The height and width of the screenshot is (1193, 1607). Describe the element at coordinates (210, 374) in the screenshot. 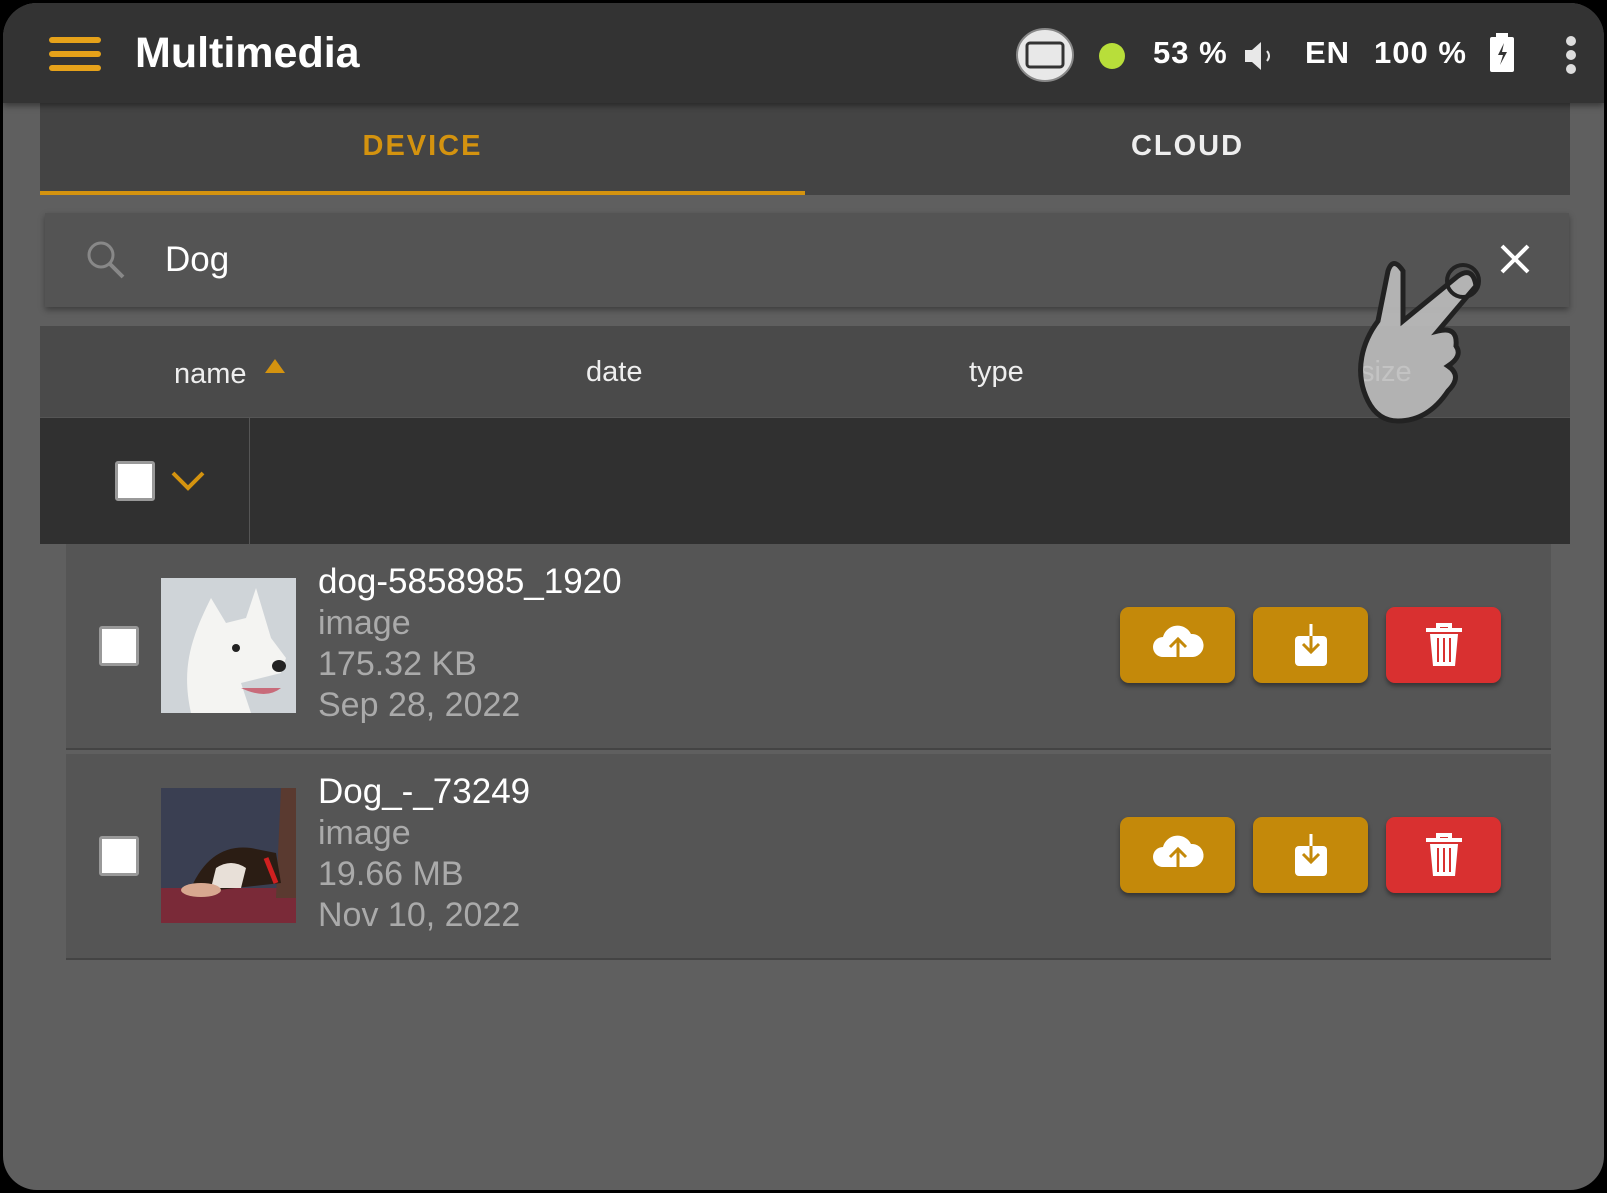

I see `column-header-name: name` at that location.